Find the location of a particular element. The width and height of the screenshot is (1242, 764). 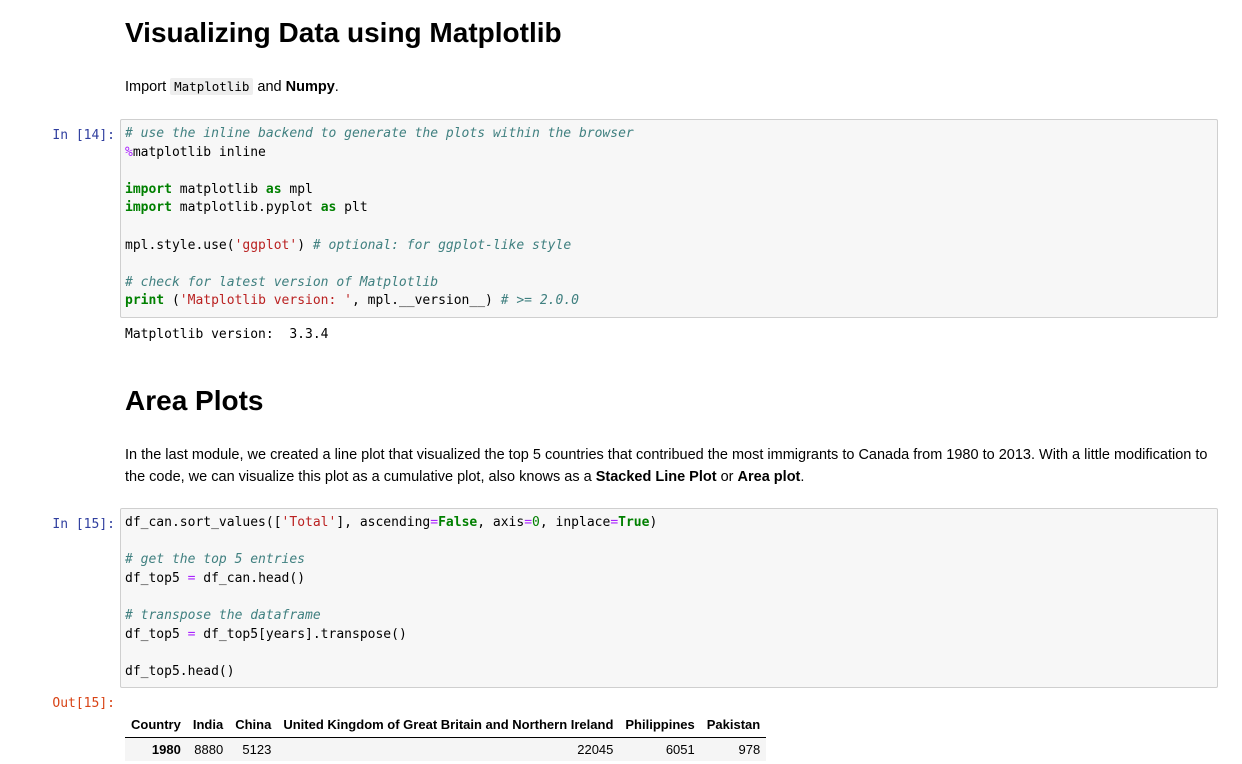

section-title-visualizing: Visualizing Data using Matplotlib is located at coordinates (343, 32).